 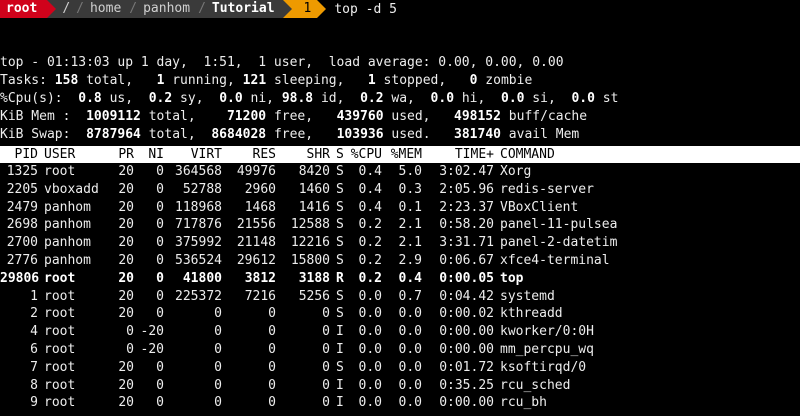 I want to click on cell-pid: 2205, so click(x=22, y=189).